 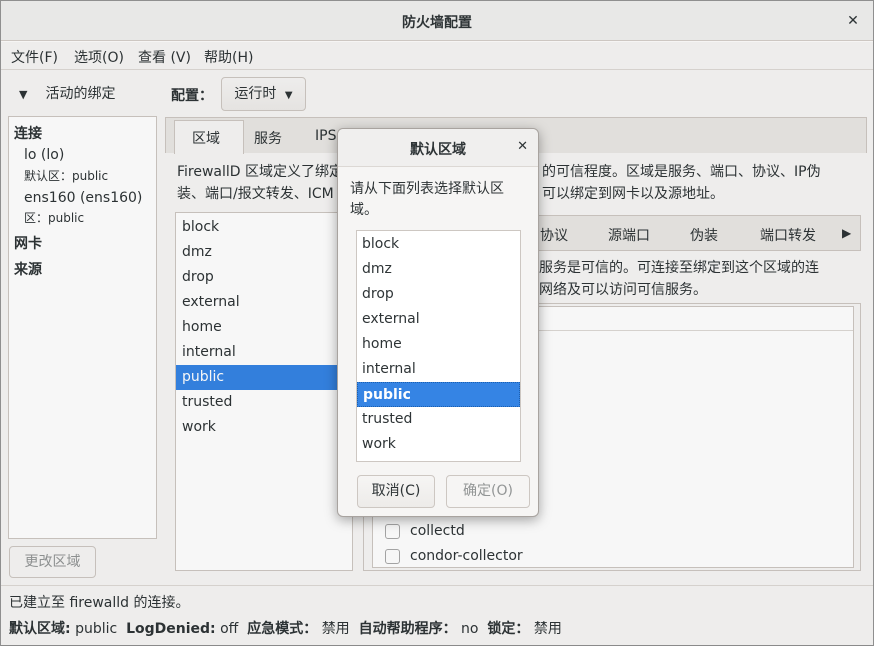 What do you see at coordinates (396, 491) in the screenshot?
I see `cancel-button: 取消(C)` at bounding box center [396, 491].